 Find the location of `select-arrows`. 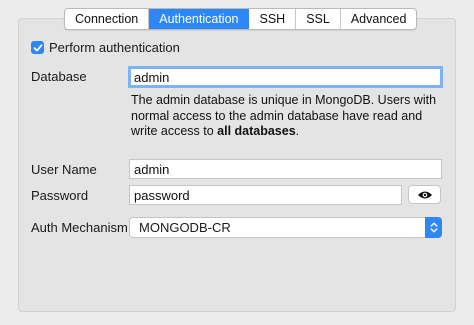

select-arrows is located at coordinates (433, 227).